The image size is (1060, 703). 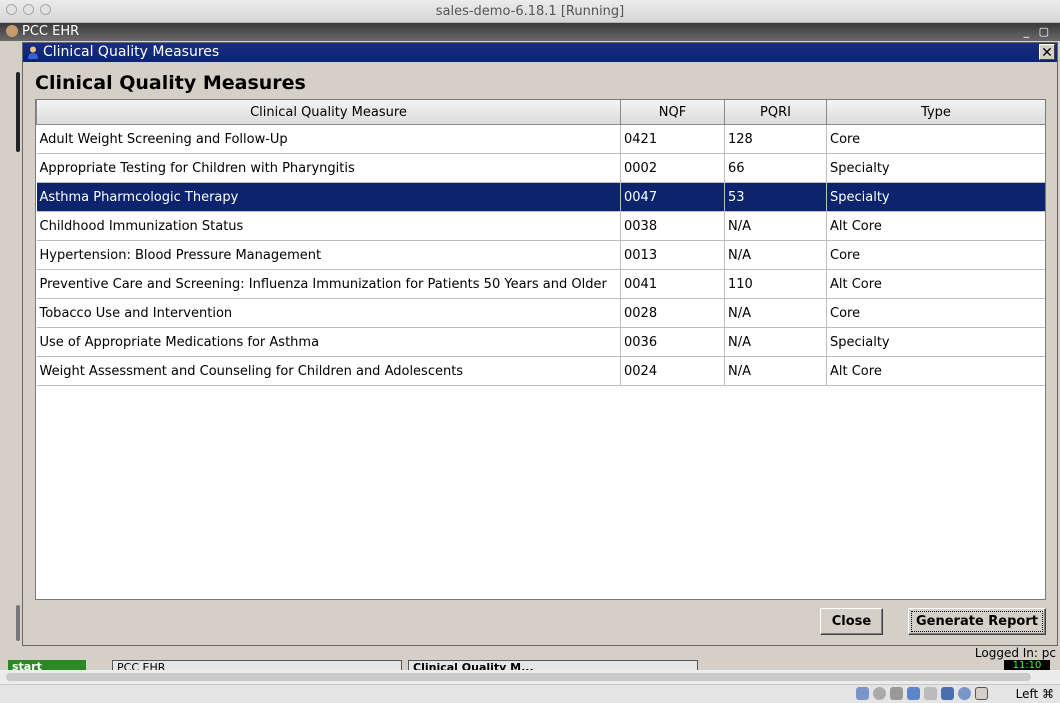 I want to click on cell-nqf: 0028, so click(x=672, y=313).